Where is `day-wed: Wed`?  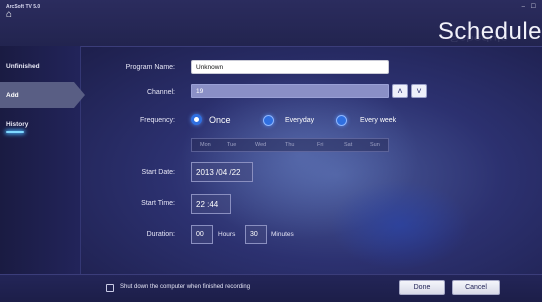
day-wed: Wed is located at coordinates (260, 145).